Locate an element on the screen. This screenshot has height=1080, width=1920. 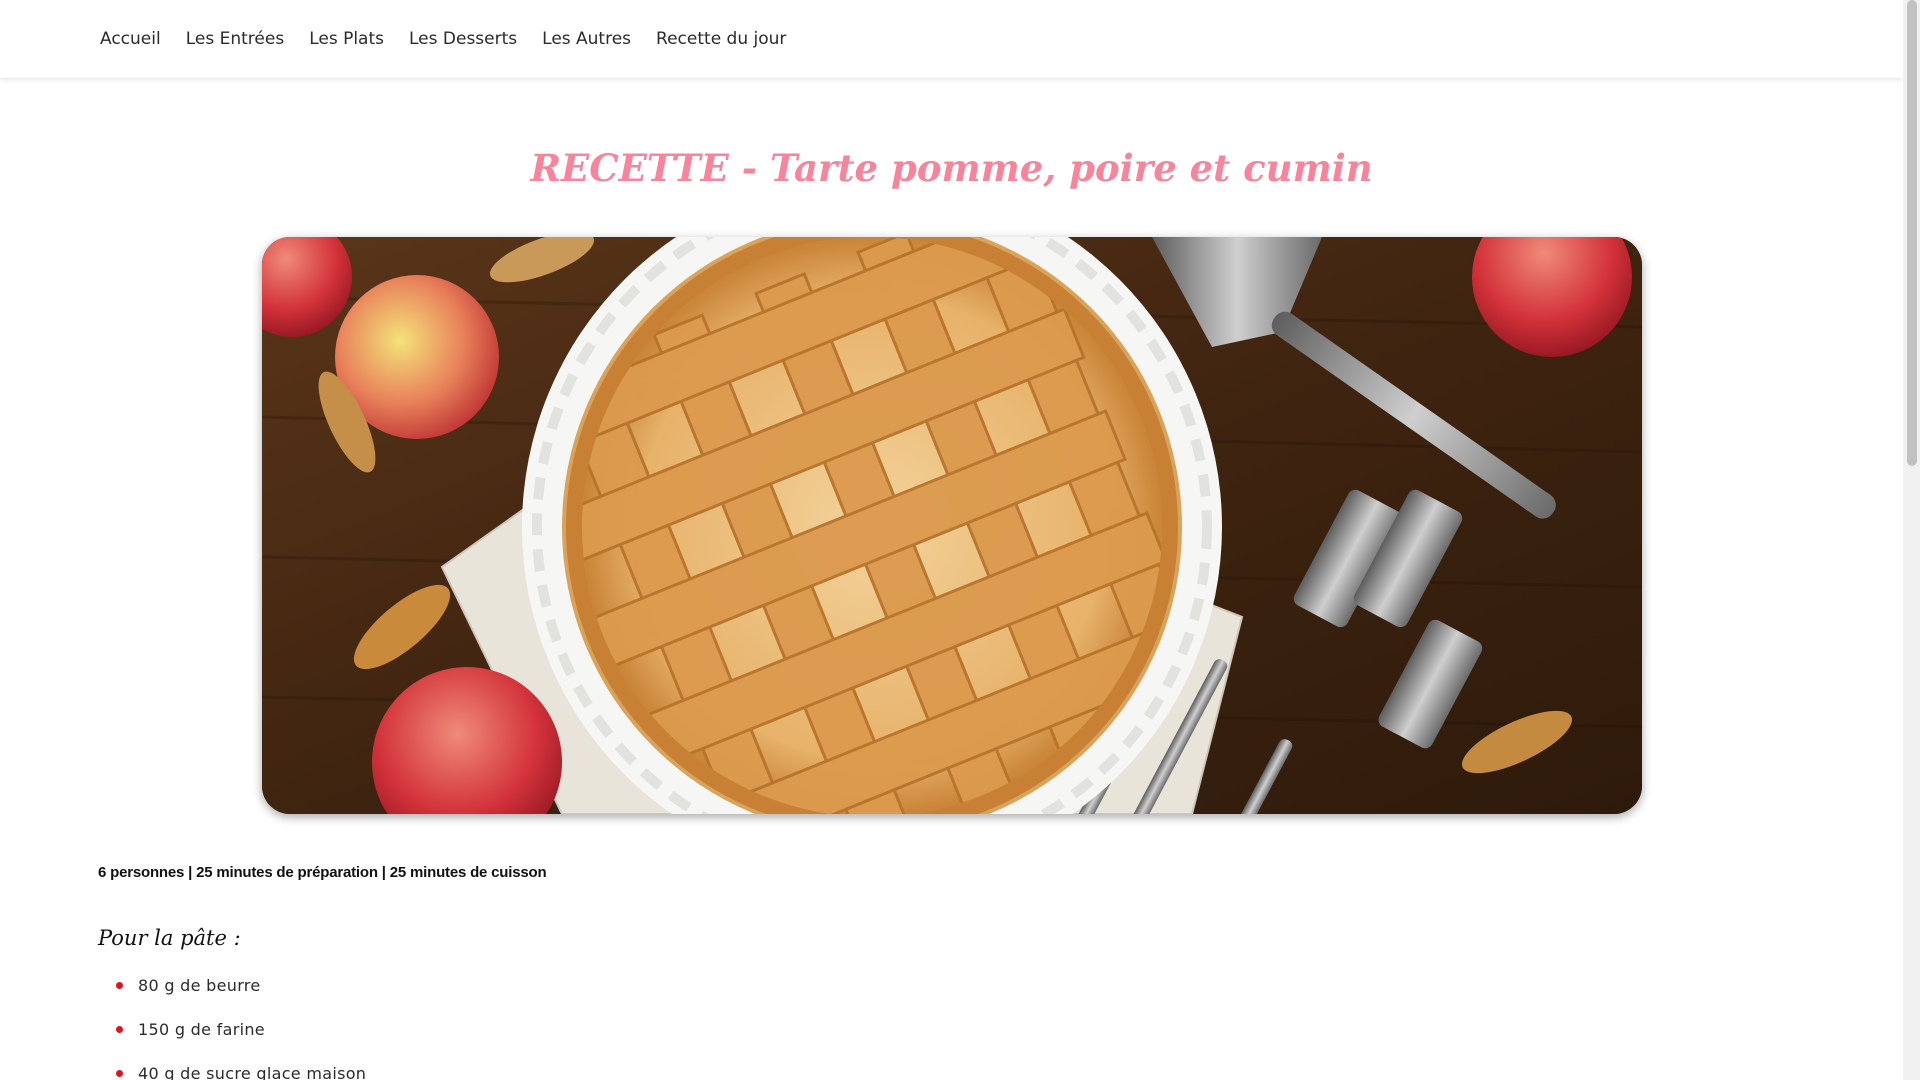
nav-item-les-autres: Les Autres is located at coordinates (586, 39).